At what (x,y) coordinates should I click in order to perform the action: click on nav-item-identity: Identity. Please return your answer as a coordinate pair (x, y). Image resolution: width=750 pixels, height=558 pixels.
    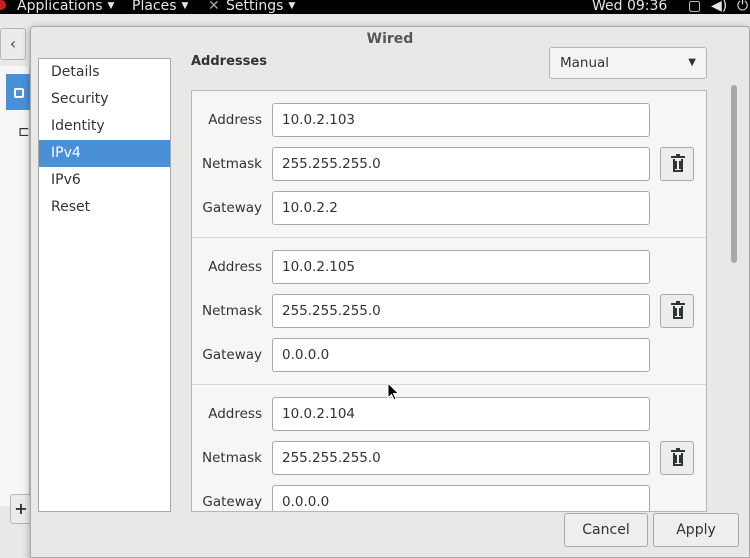
    Looking at the image, I should click on (104, 126).